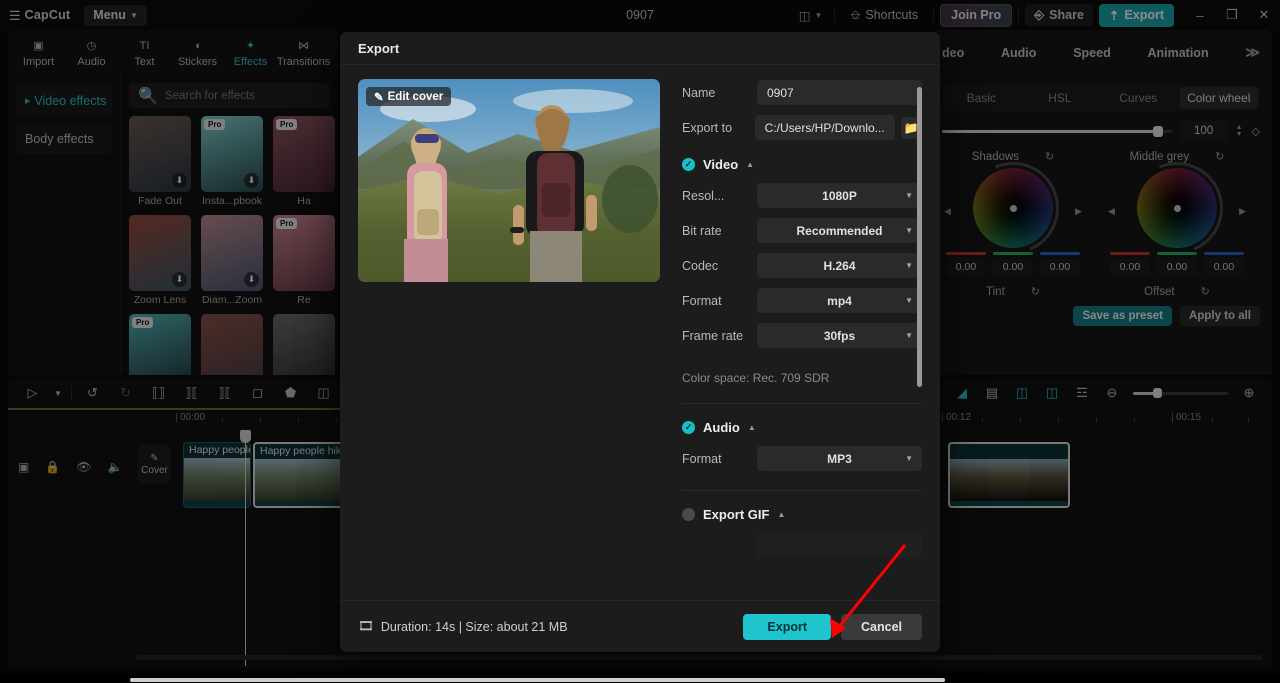 This screenshot has width=1280, height=683. I want to click on setting-row: Frame rate 30fps ▼, so click(802, 335).